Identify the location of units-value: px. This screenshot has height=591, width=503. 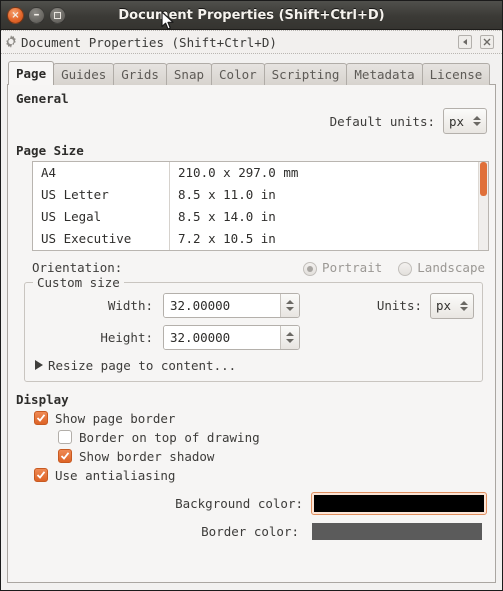
(444, 305).